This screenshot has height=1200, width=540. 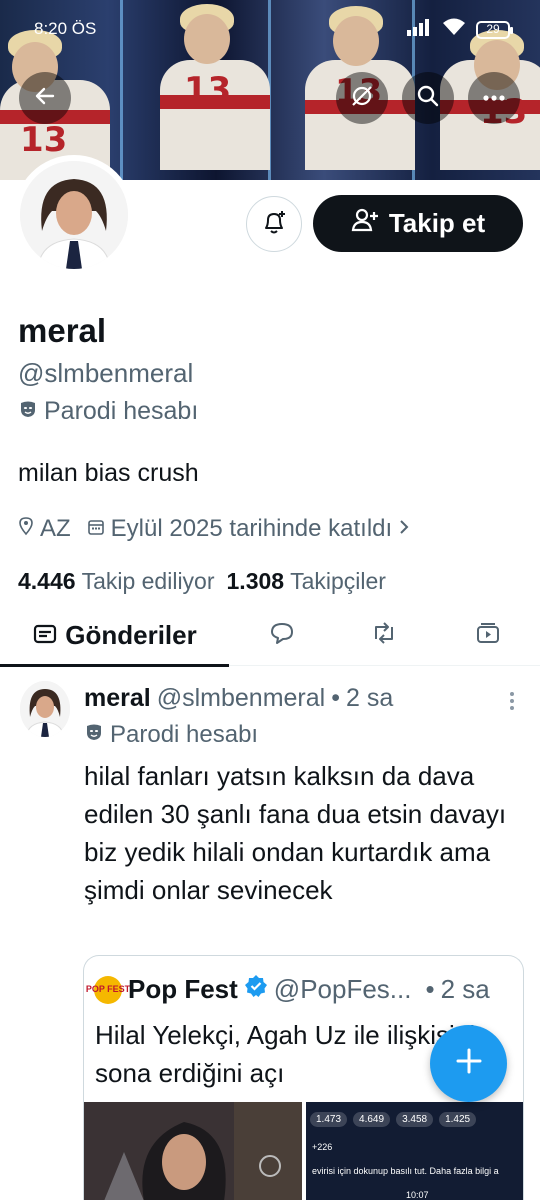 I want to click on posts-icon, so click(x=45, y=635).